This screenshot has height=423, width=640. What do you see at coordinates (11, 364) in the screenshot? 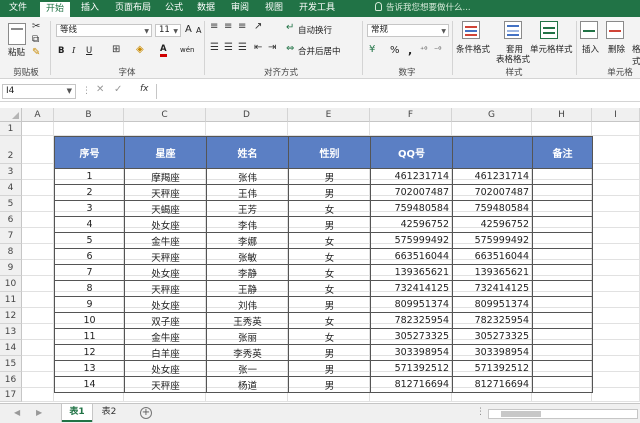
I see `row-header-15: 15` at bounding box center [11, 364].